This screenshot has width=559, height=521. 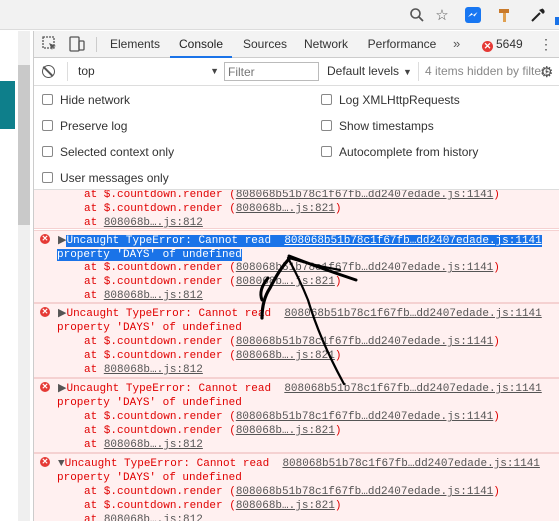 What do you see at coordinates (61, 464) in the screenshot?
I see `collapse-triangle-icon: ▼` at bounding box center [61, 464].